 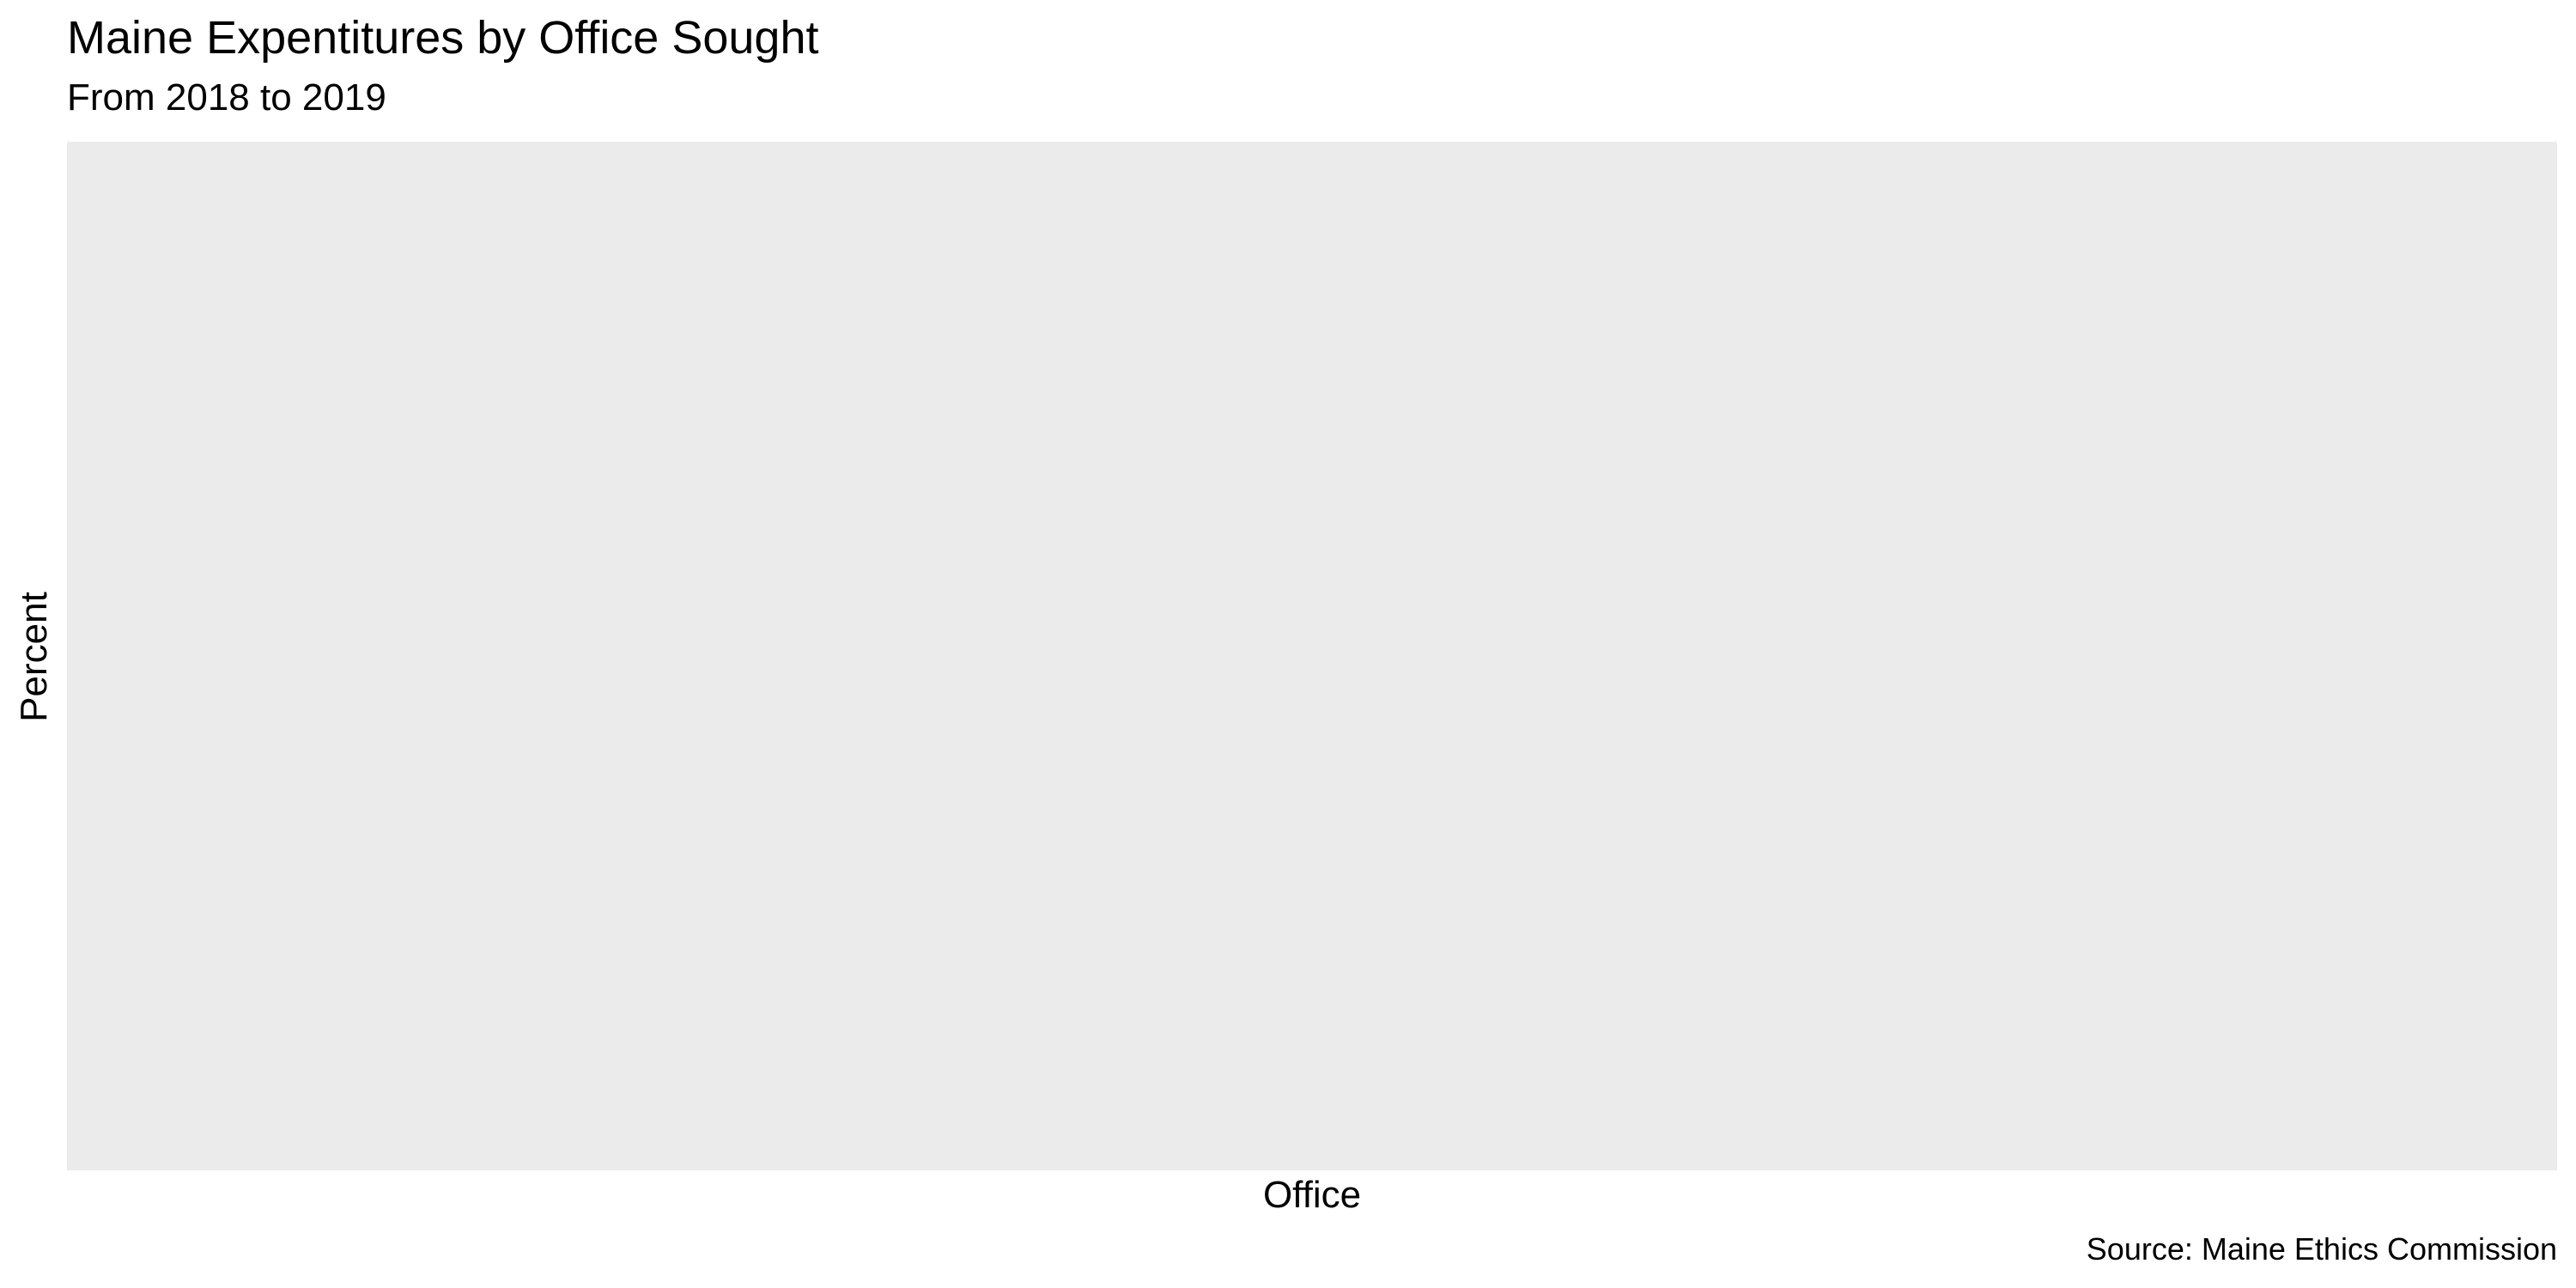 What do you see at coordinates (2321, 1249) in the screenshot?
I see `chart-caption: Source: Maine Ethics Commission` at bounding box center [2321, 1249].